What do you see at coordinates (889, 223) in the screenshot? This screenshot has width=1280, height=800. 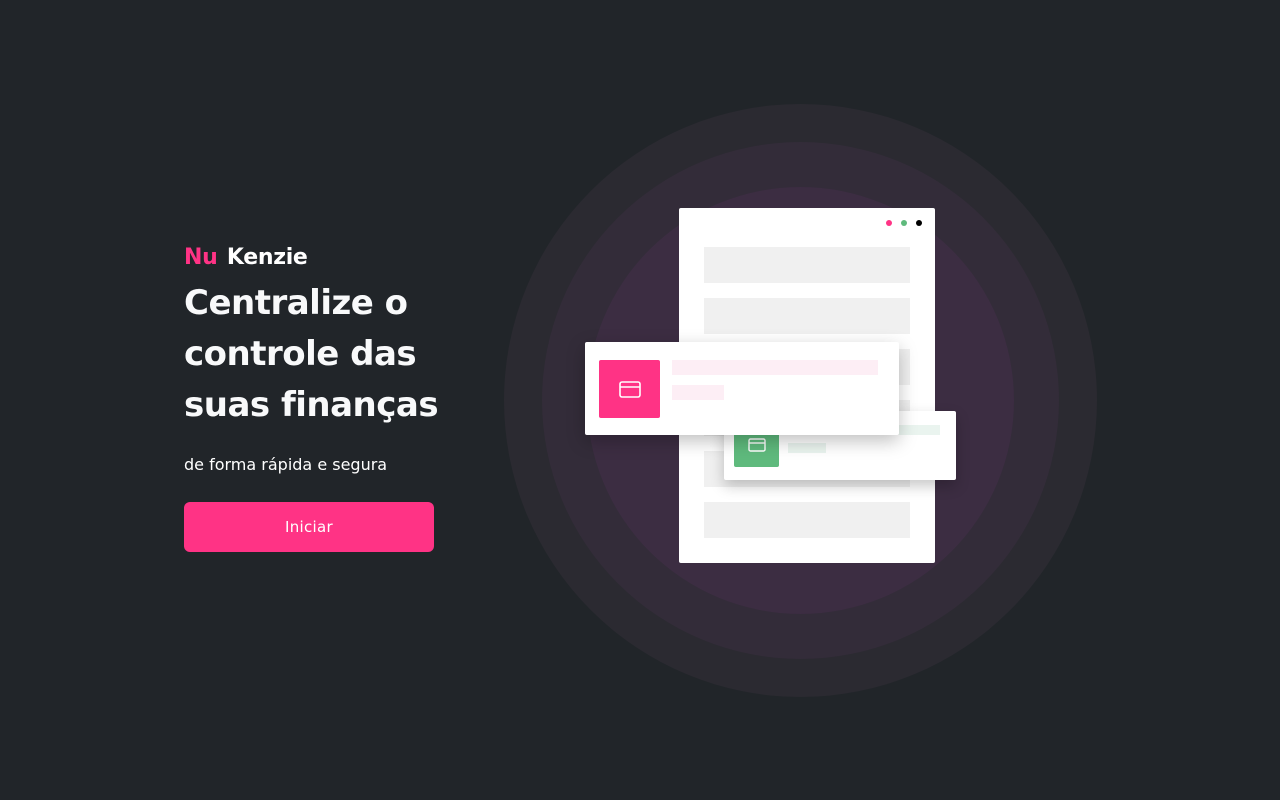 I see `window-dot-pink` at bounding box center [889, 223].